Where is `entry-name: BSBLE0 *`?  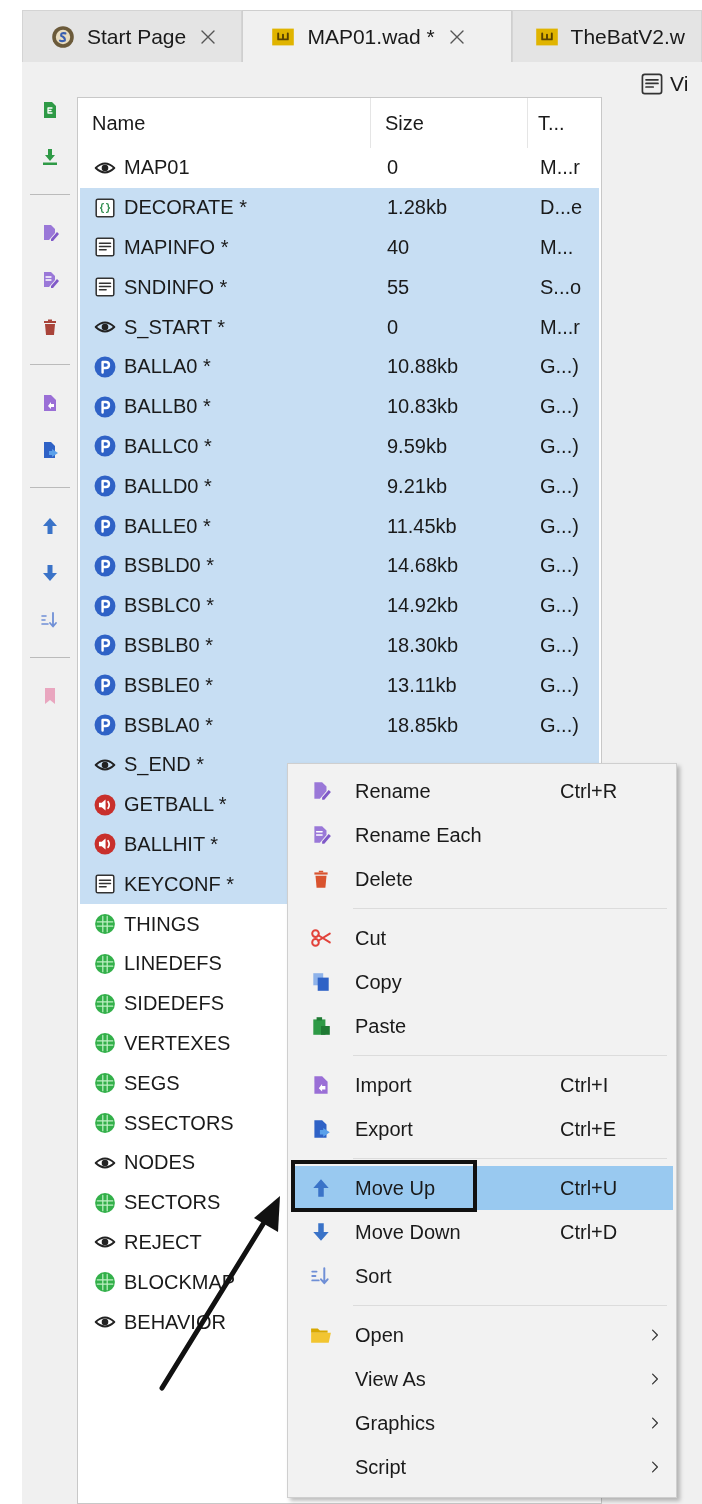 entry-name: BSBLE0 * is located at coordinates (168, 685).